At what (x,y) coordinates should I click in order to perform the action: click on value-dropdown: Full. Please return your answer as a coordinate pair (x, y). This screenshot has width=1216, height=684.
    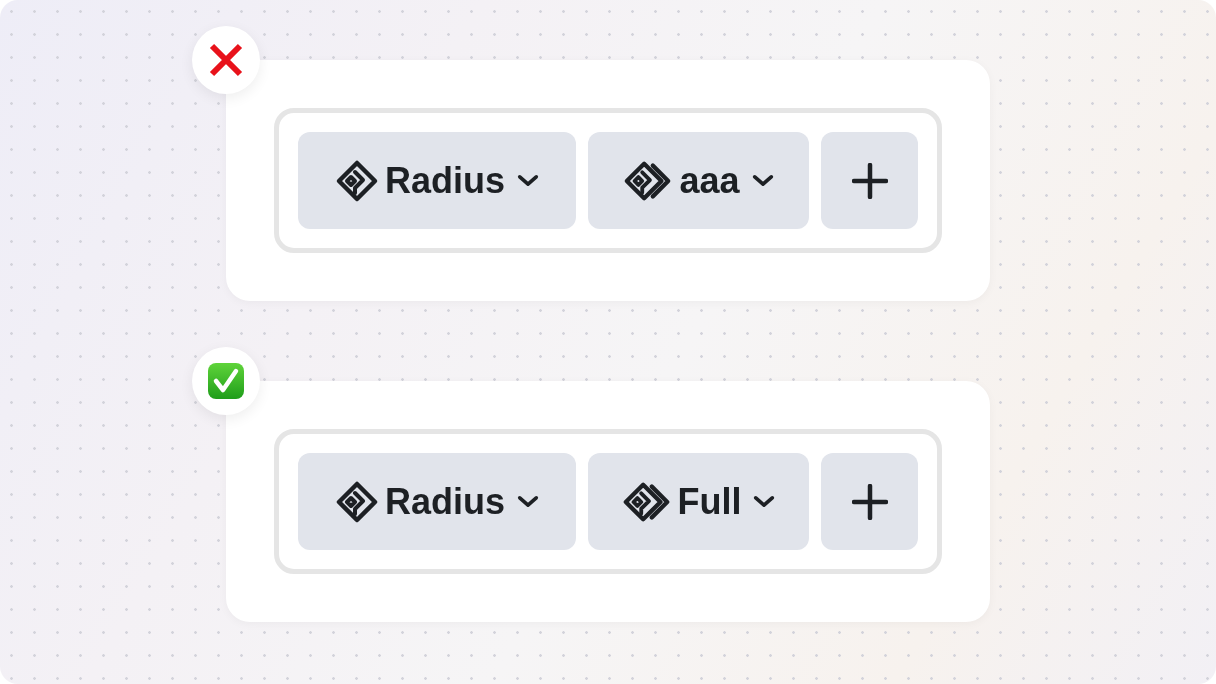
    Looking at the image, I should click on (698, 501).